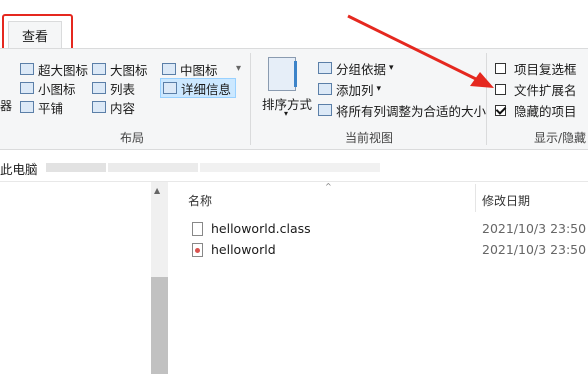 The image size is (588, 374). What do you see at coordinates (197, 249) in the screenshot?
I see `java-file-icon` at bounding box center [197, 249].